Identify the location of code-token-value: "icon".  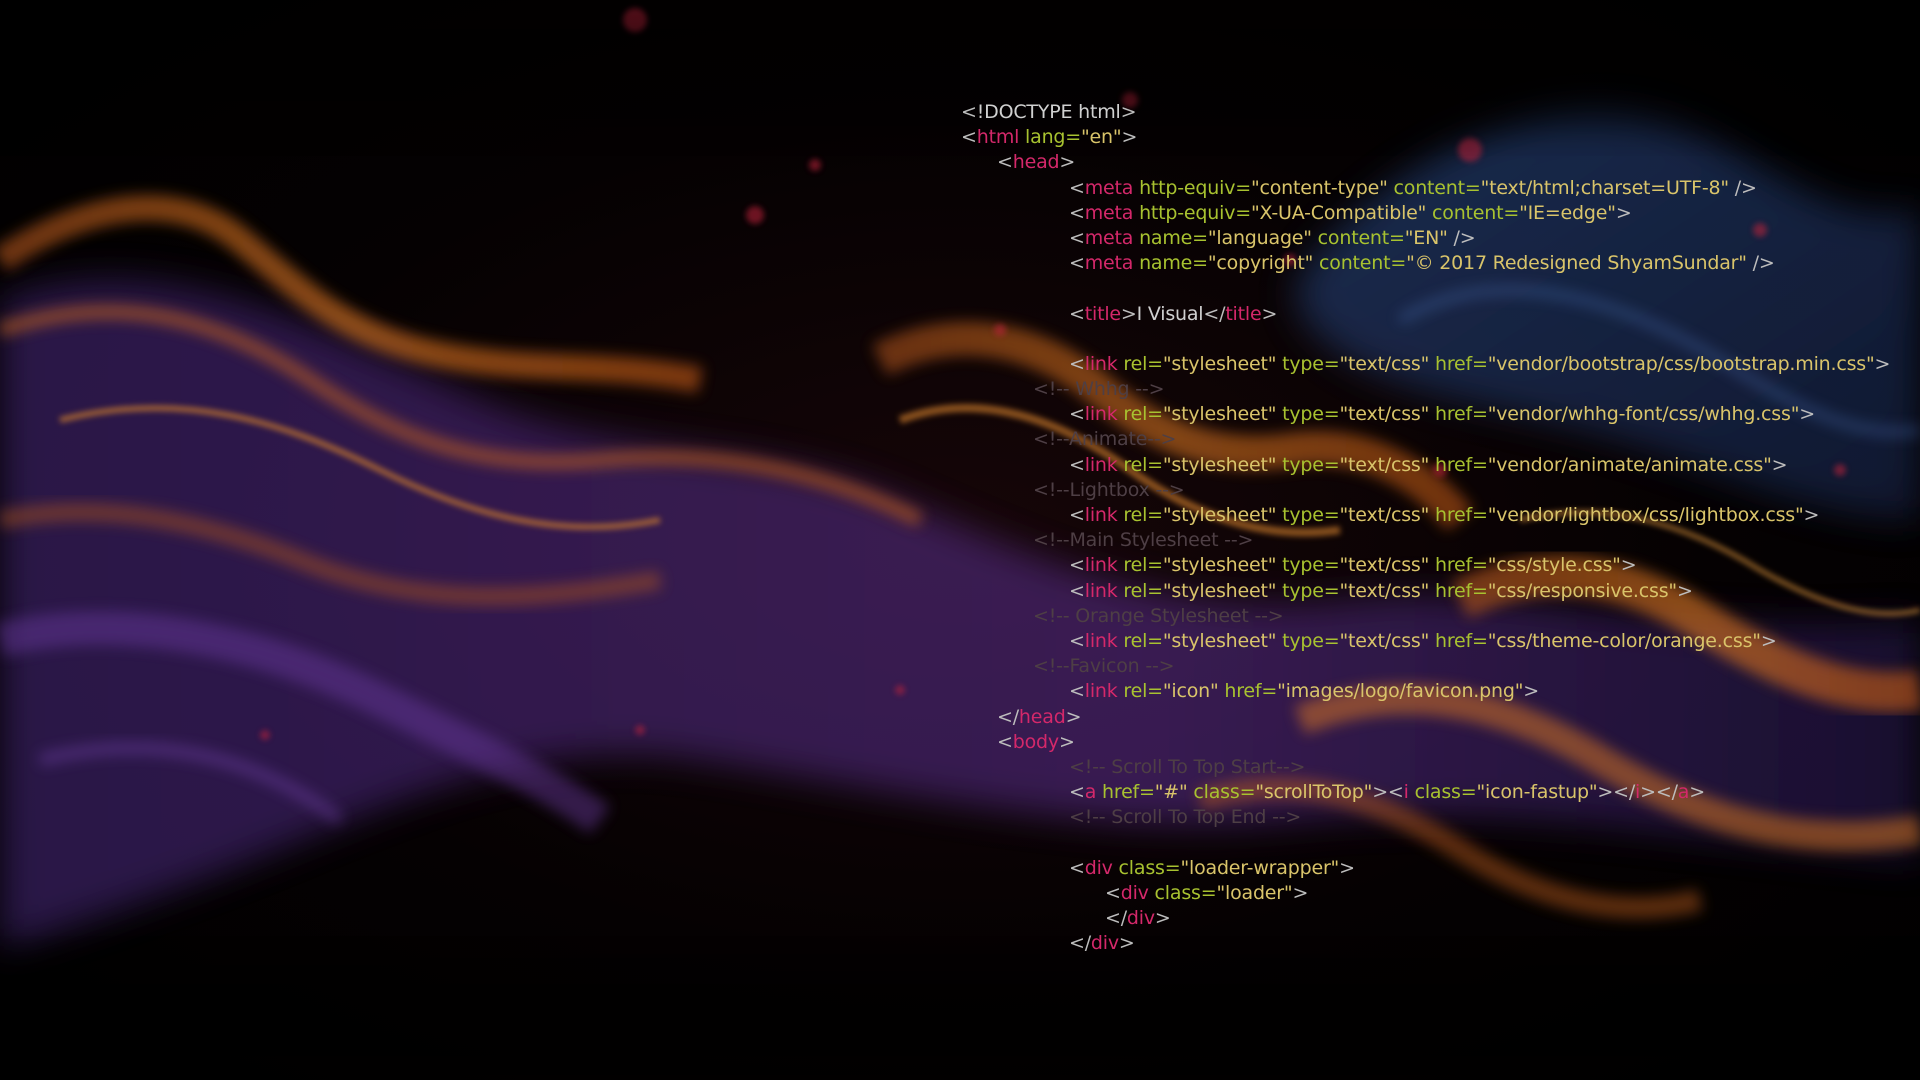
(1190, 691).